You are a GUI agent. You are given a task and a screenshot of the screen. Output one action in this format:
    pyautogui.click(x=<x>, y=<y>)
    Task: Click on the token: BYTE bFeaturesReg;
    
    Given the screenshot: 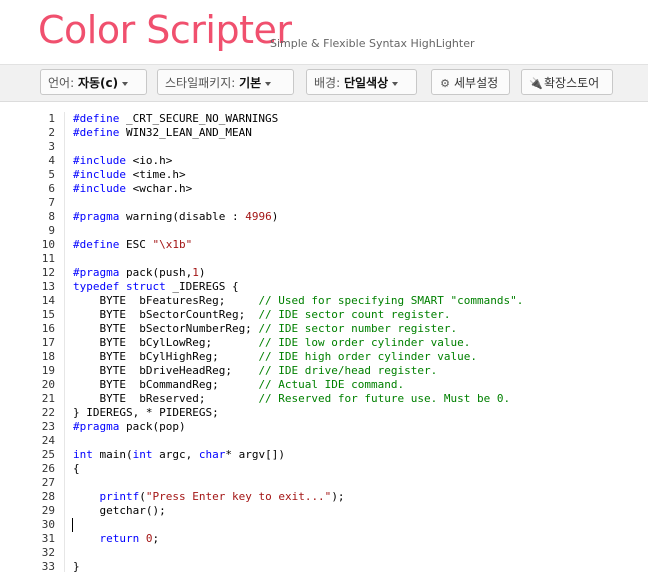 What is the action you would take?
    pyautogui.click(x=166, y=300)
    